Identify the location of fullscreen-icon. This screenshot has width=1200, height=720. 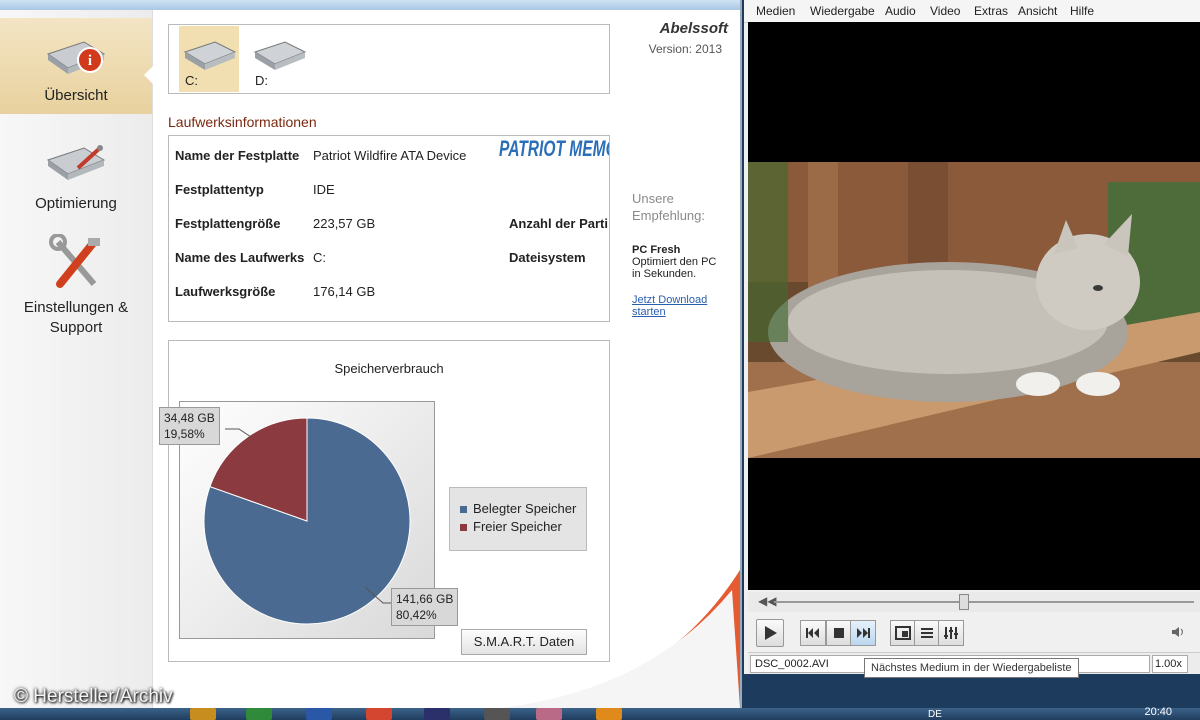
(903, 633).